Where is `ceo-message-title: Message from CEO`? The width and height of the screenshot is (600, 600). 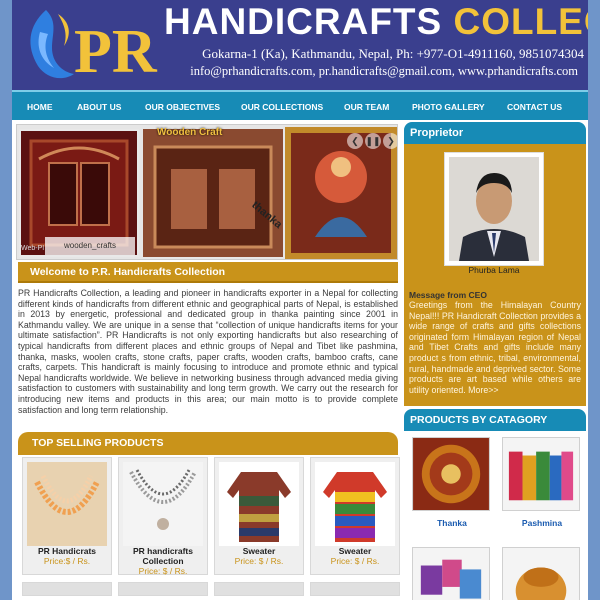 ceo-message-title: Message from CEO is located at coordinates (448, 295).